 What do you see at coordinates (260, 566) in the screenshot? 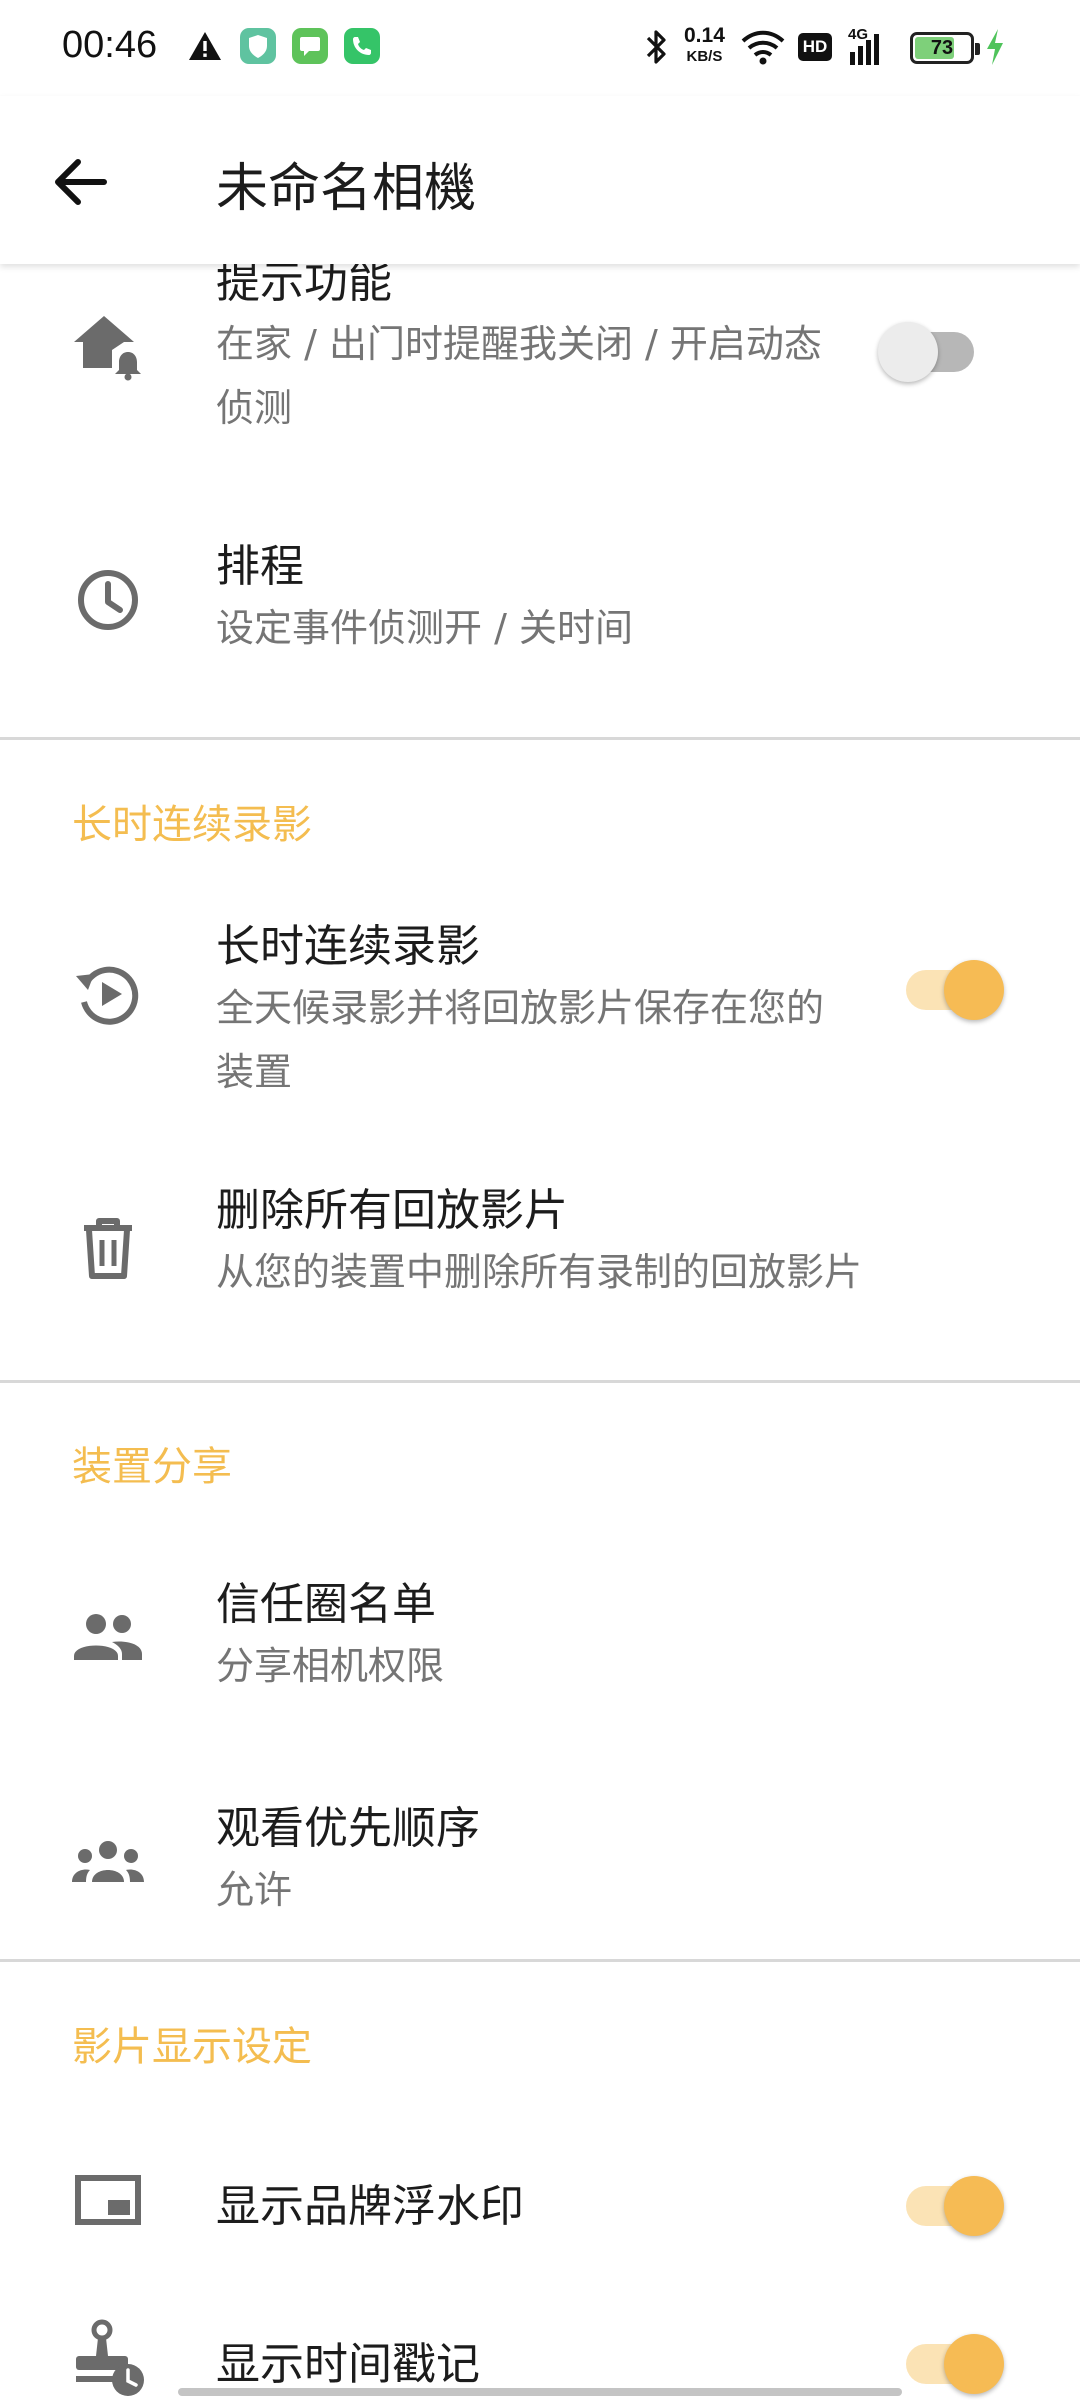
I see `setting-title: 排程` at bounding box center [260, 566].